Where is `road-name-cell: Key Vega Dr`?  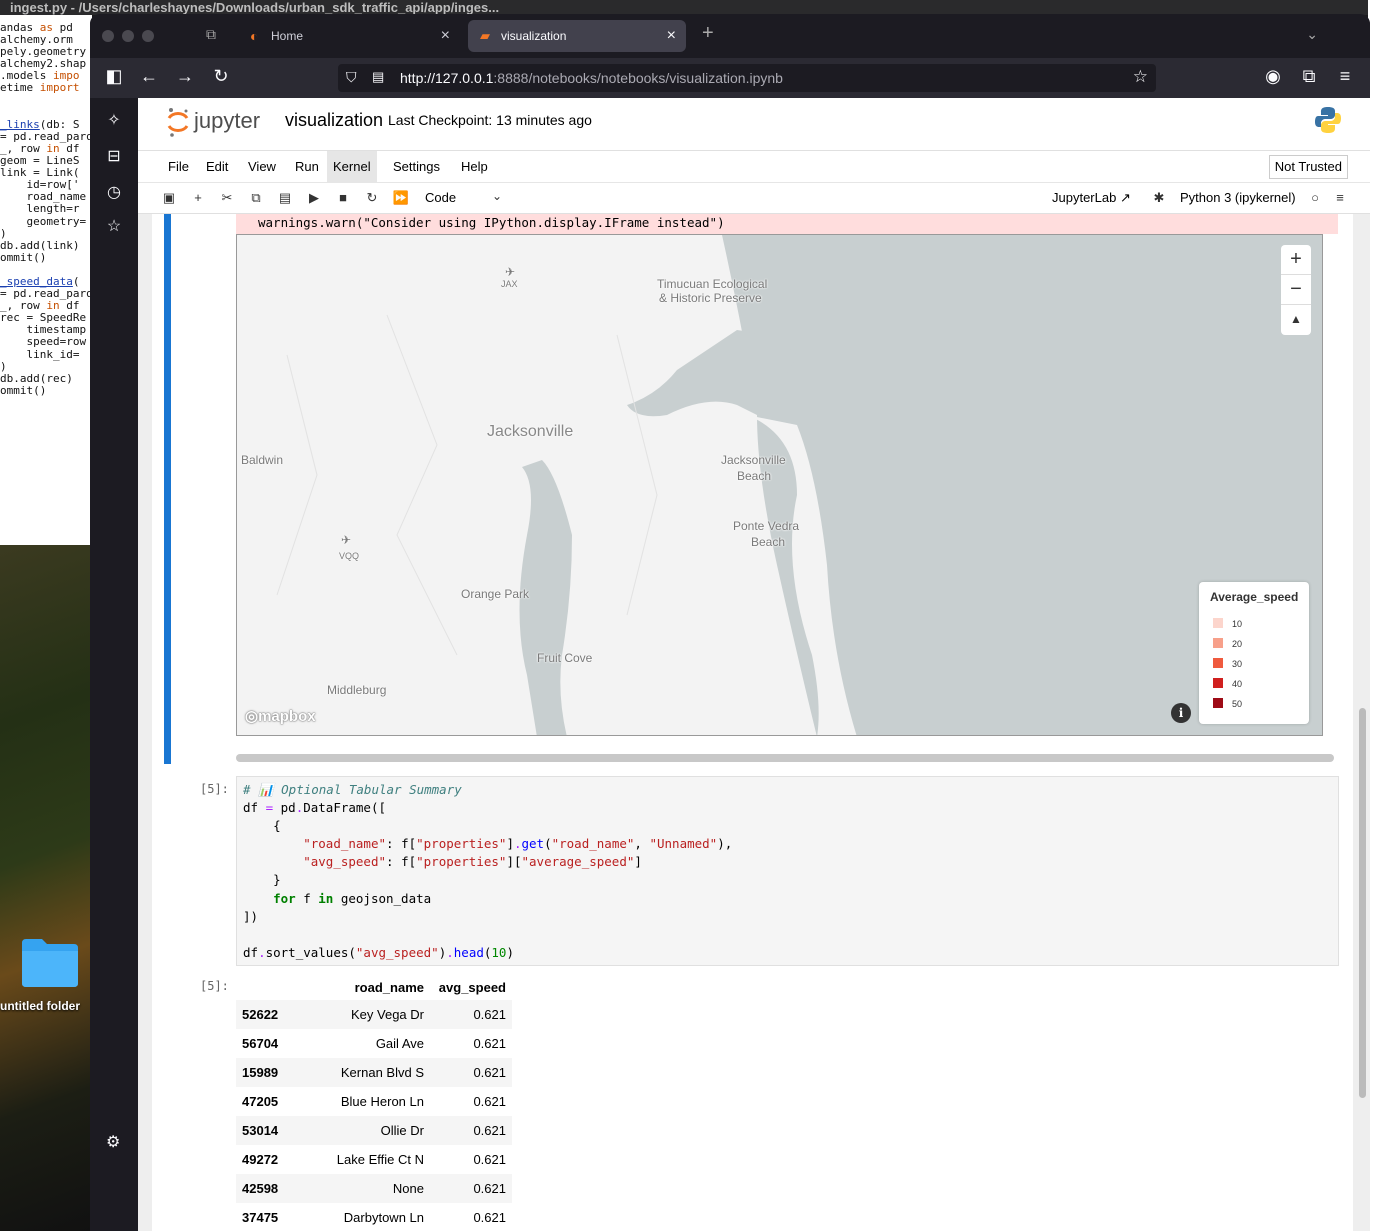
road-name-cell: Key Vega Dr is located at coordinates (387, 1014).